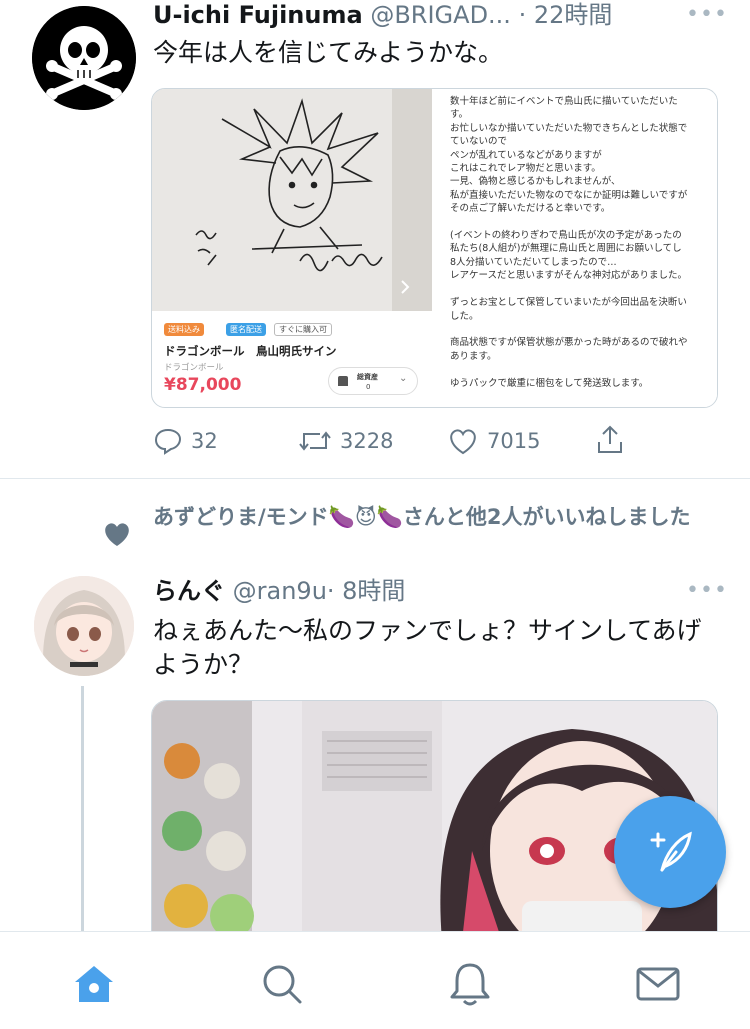  I want to click on tweet-divider, so click(375, 478).